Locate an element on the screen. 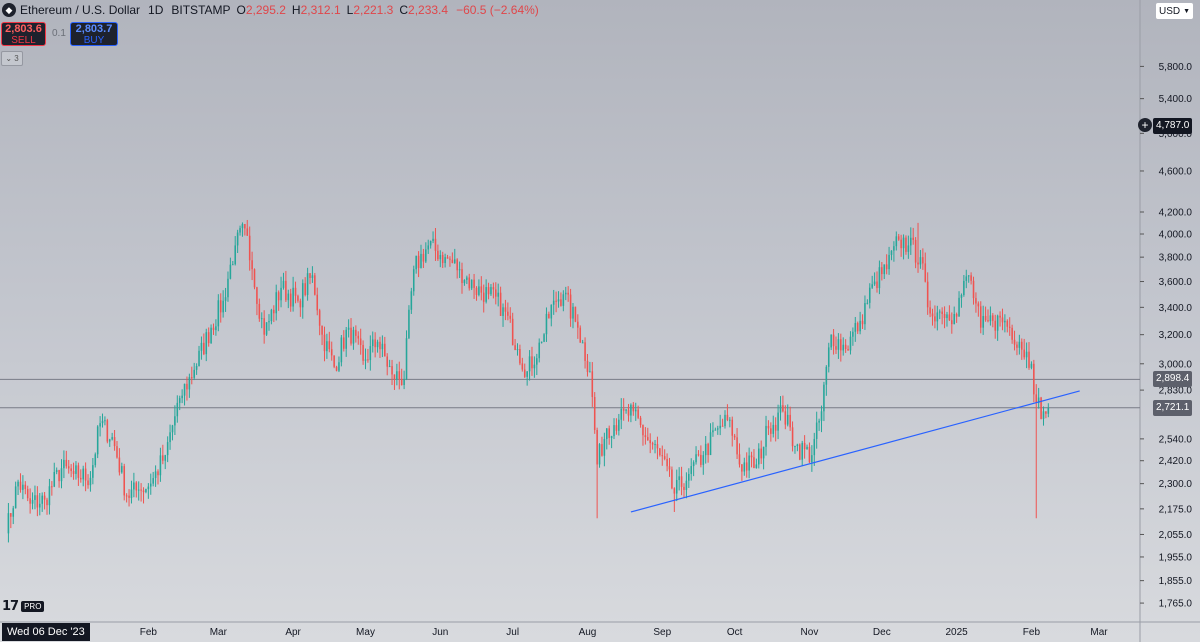 This screenshot has width=1200, height=642. buy-price: 2,803.7 is located at coordinates (94, 29).